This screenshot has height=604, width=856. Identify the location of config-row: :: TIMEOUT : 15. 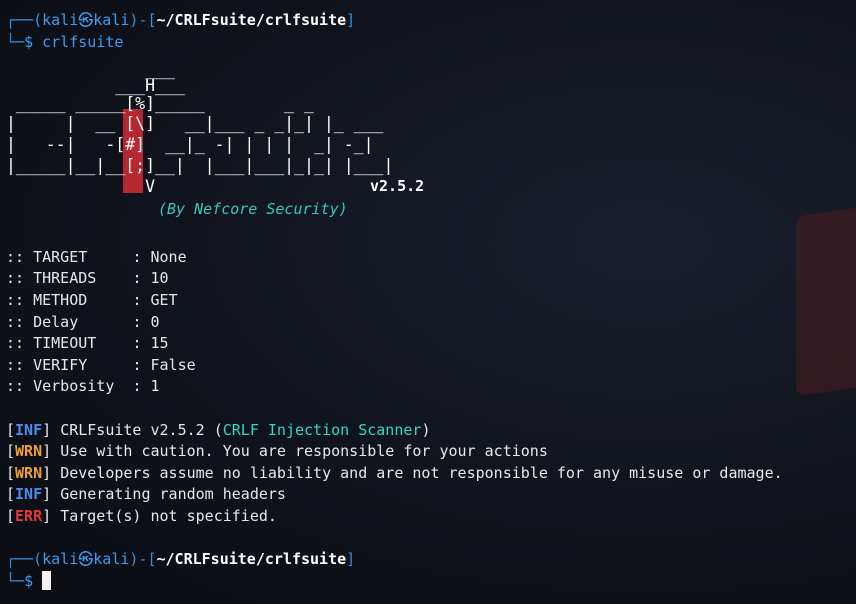
(87, 343).